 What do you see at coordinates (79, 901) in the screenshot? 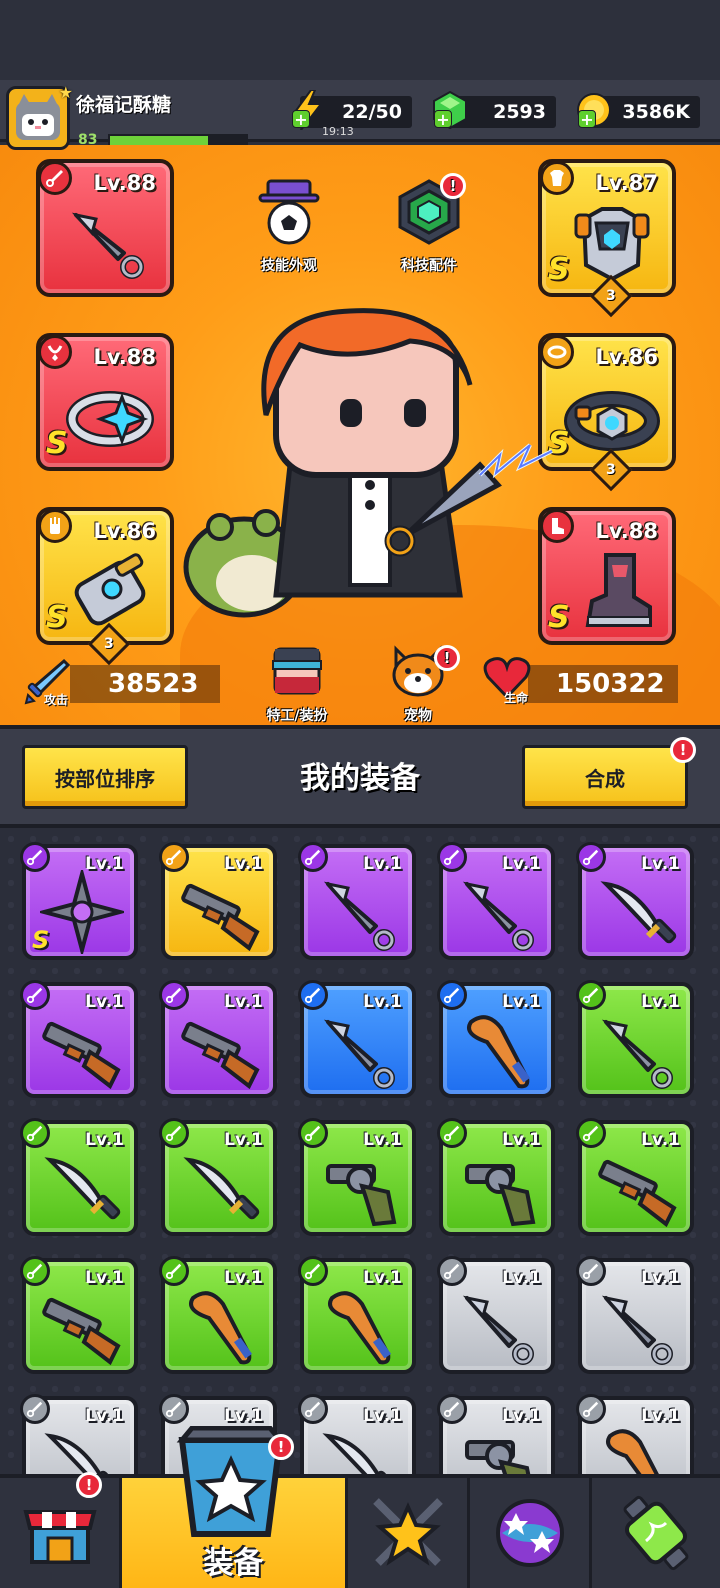
I see `inventory-item: Lv.1 S` at bounding box center [79, 901].